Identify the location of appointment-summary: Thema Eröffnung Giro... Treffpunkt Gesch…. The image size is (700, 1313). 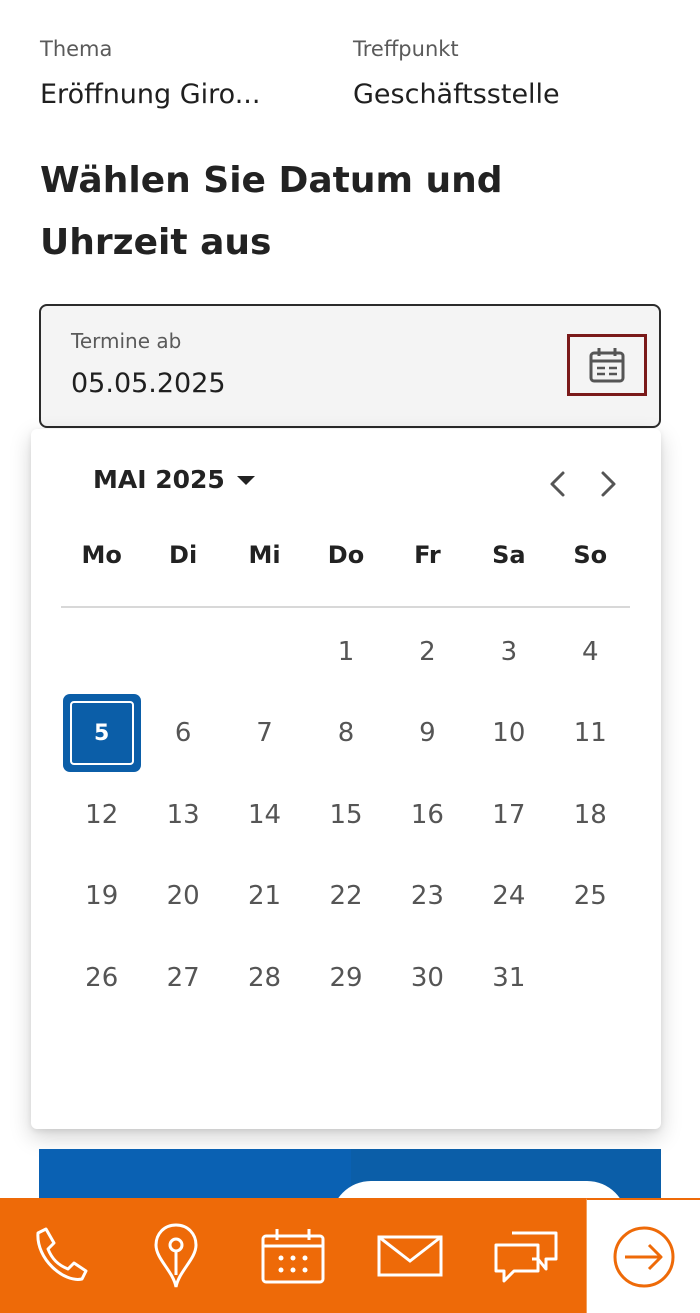
(360, 74).